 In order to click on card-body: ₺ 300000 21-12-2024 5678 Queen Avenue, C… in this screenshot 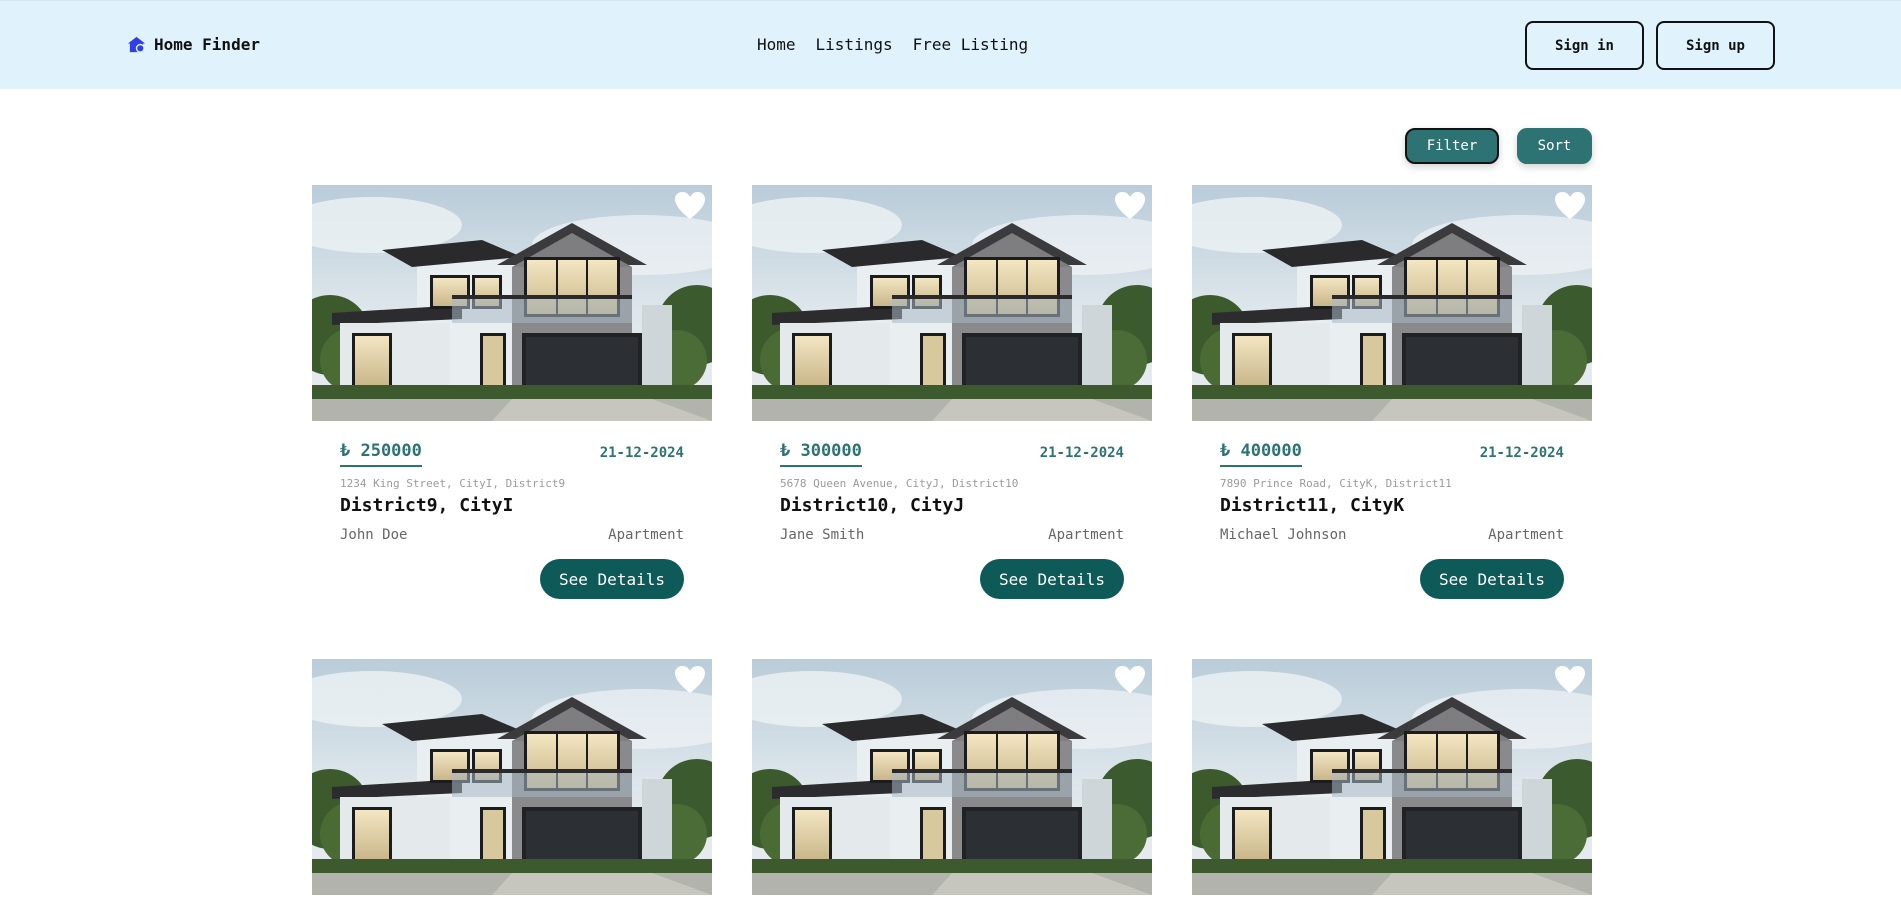, I will do `click(952, 521)`.